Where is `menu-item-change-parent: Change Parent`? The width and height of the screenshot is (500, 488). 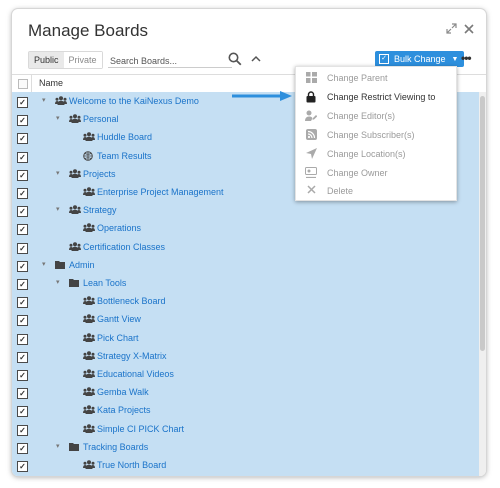 menu-item-change-parent: Change Parent is located at coordinates (376, 78).